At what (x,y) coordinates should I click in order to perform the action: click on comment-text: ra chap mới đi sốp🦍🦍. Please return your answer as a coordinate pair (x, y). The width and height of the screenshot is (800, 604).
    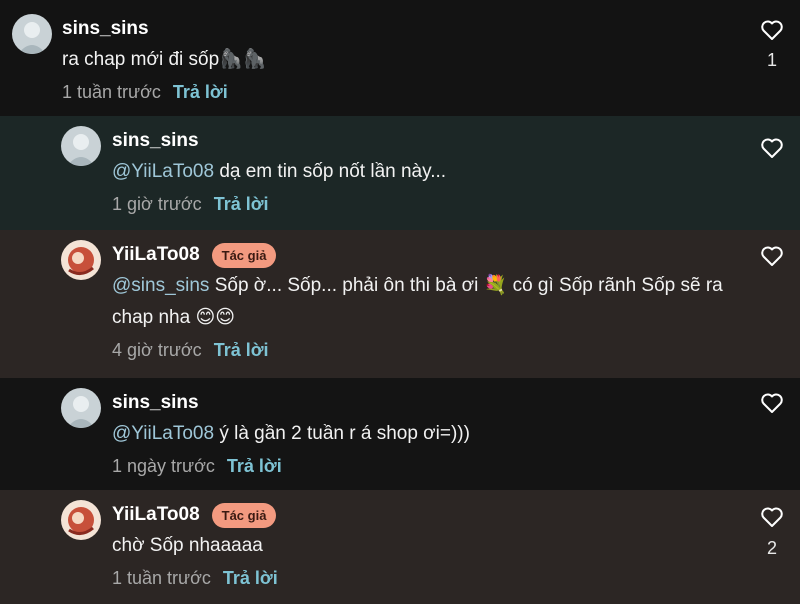
    Looking at the image, I should click on (396, 60).